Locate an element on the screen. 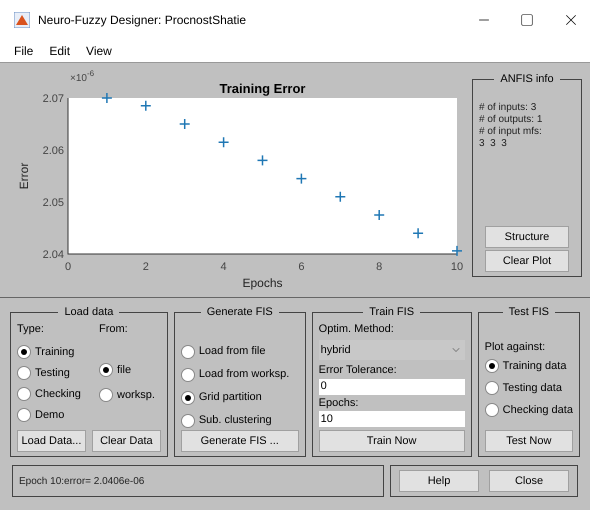 The image size is (590, 510). group-title: Train FIS is located at coordinates (392, 312).